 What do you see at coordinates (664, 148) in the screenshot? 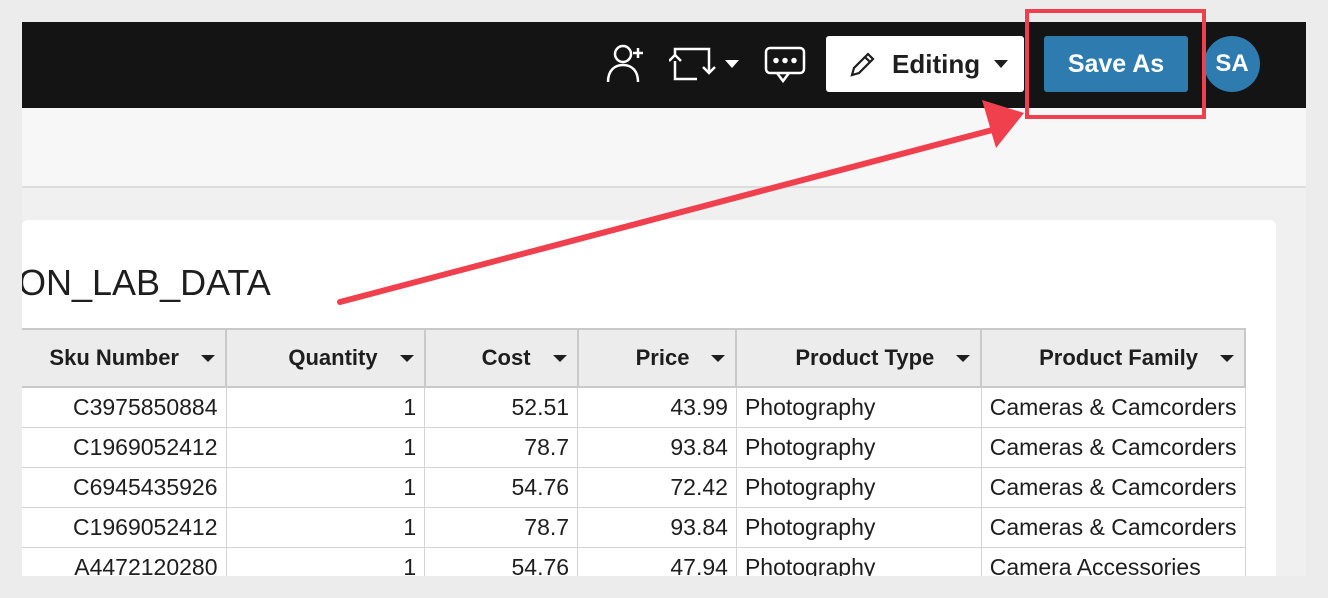
I see `secondary-toolbar` at bounding box center [664, 148].